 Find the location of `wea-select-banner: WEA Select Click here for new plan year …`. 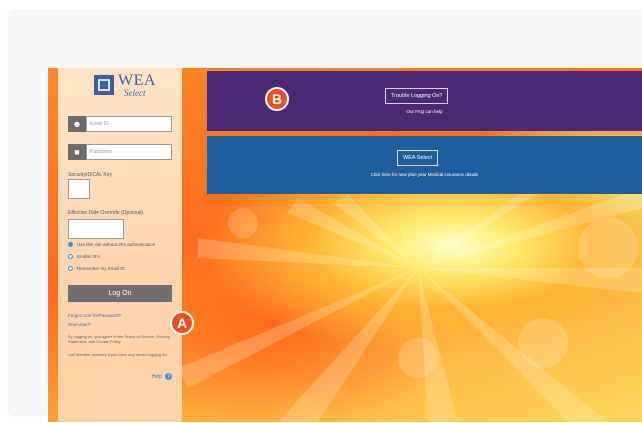

wea-select-banner: WEA Select Click here for new plan year … is located at coordinates (424, 165).